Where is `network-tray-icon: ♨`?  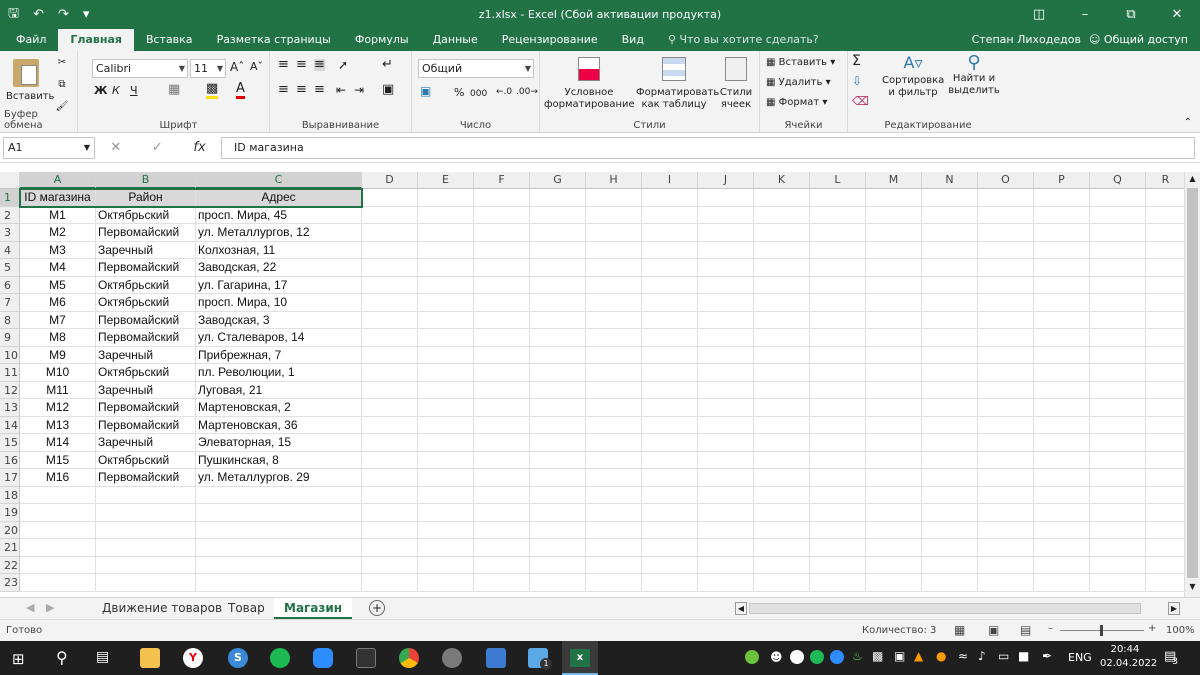 network-tray-icon: ♨ is located at coordinates (857, 656).